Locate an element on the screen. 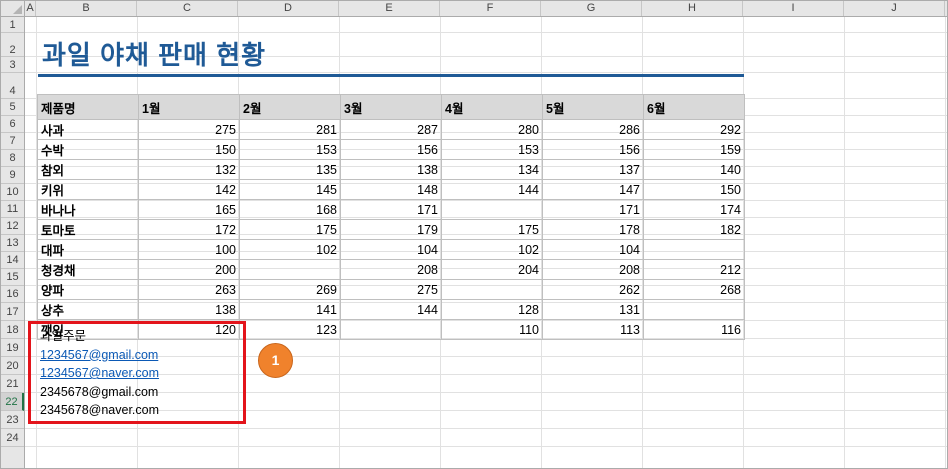  sales-cell: 269 is located at coordinates (290, 289).